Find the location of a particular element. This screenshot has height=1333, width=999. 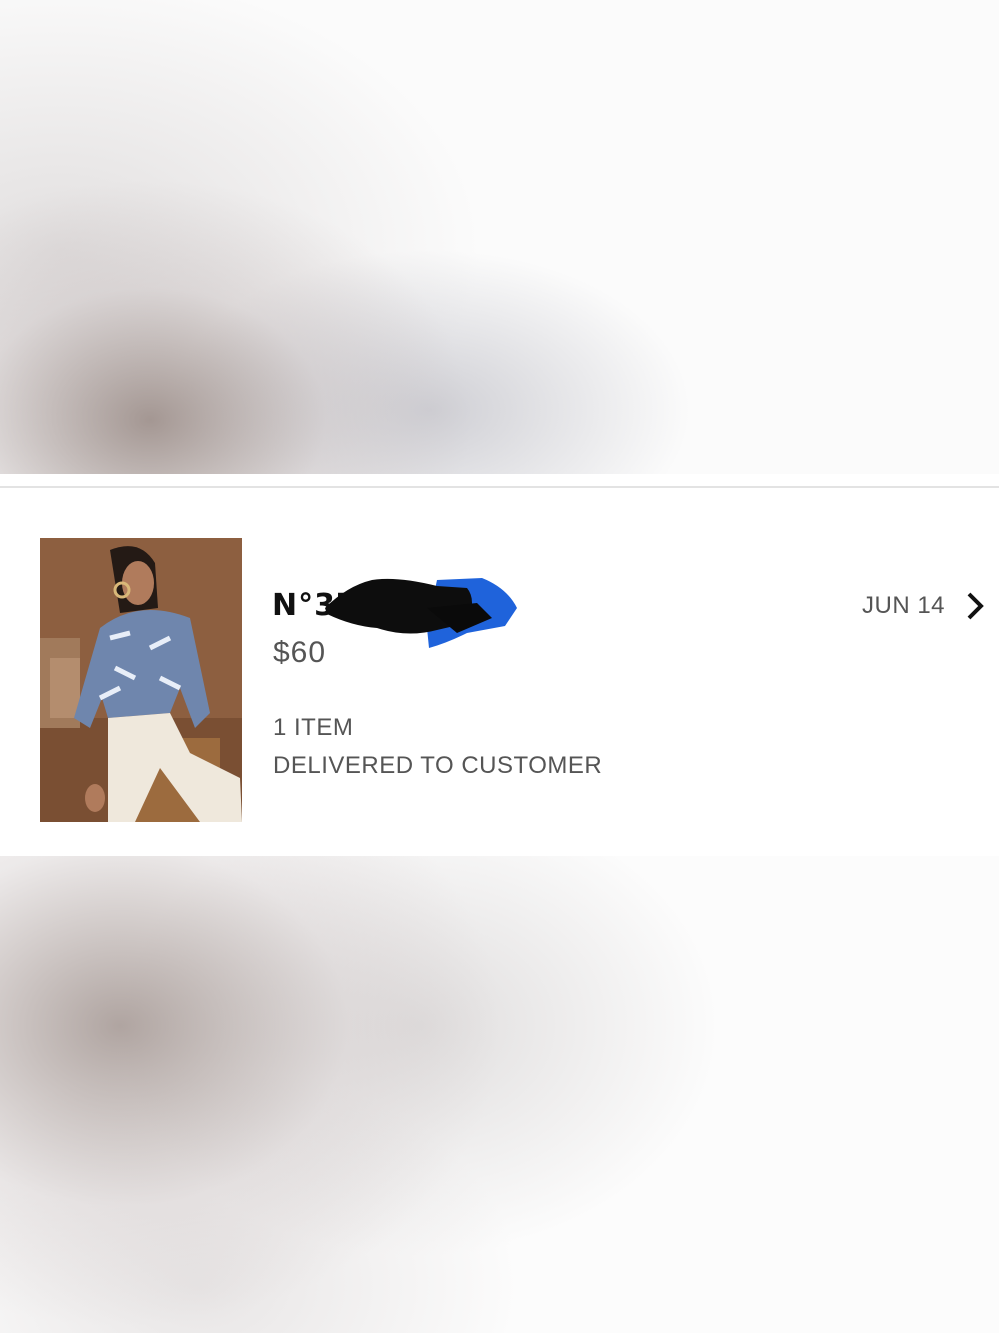

product-thumbnail is located at coordinates (141, 680).